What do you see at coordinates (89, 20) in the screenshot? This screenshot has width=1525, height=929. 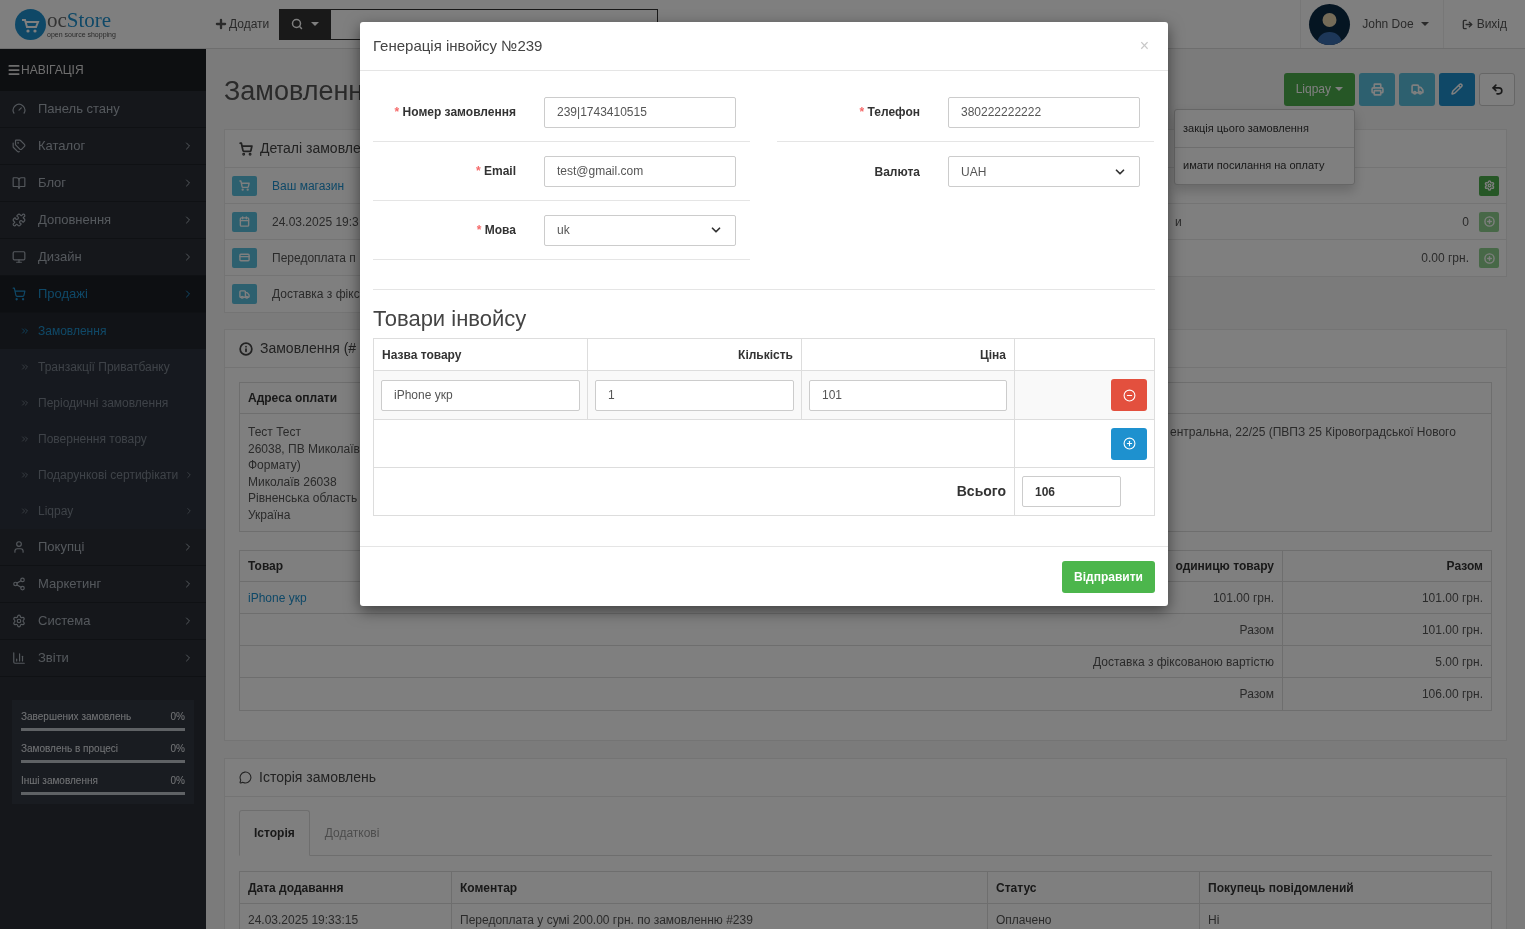 I see `logo-text: Store` at bounding box center [89, 20].